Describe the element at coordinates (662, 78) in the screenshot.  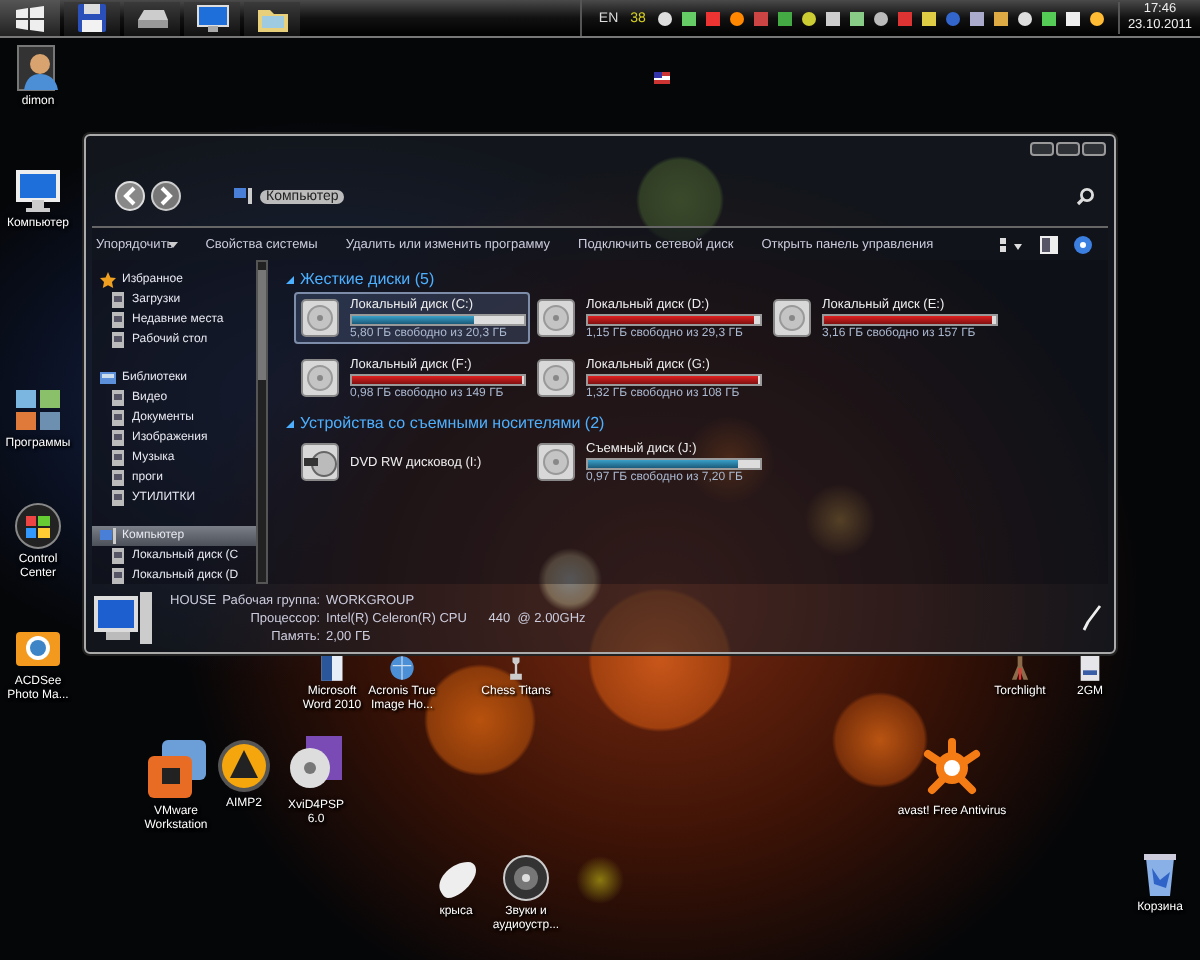
I see `flag-icon` at that location.